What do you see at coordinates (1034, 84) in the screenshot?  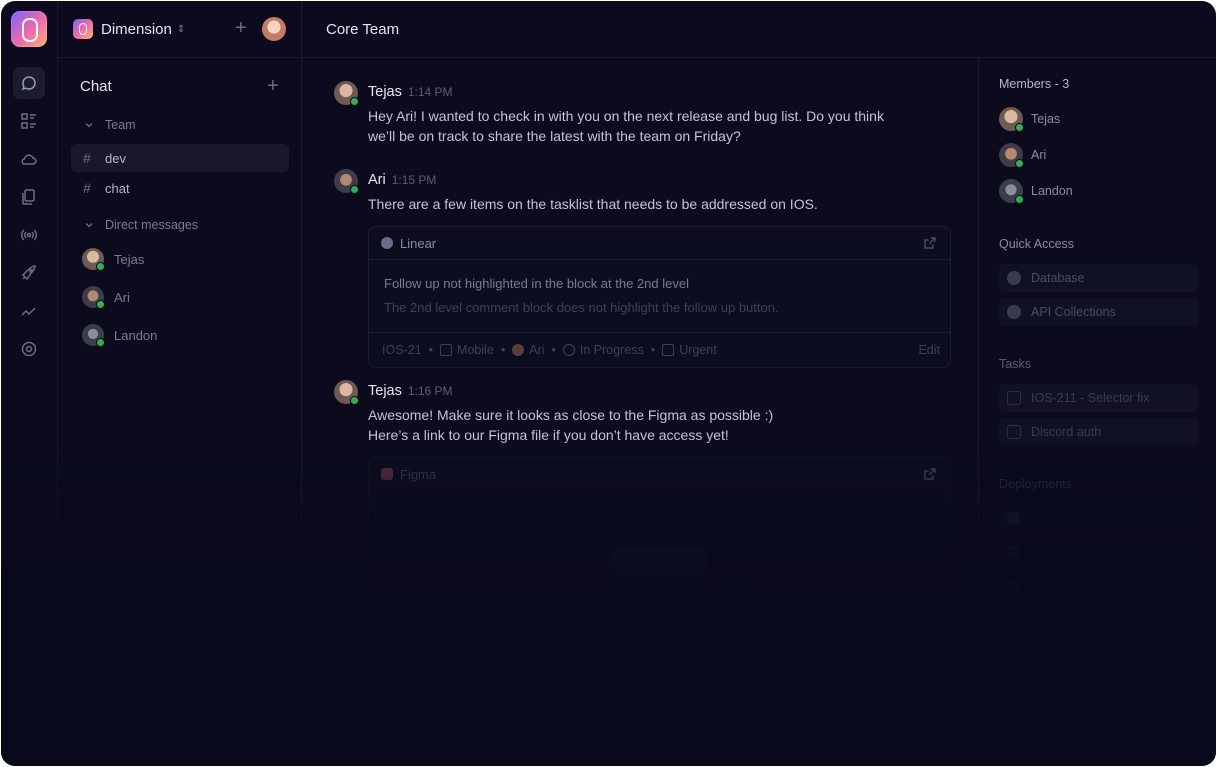 I see `members-heading: Members - 3` at bounding box center [1034, 84].